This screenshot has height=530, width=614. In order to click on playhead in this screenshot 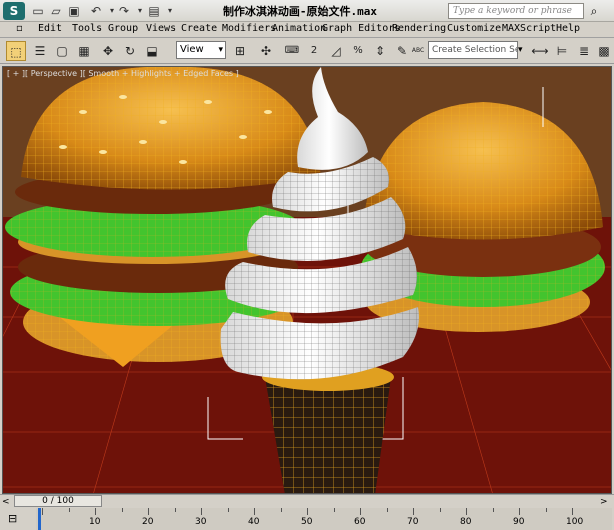, I will do `click(39, 519)`.